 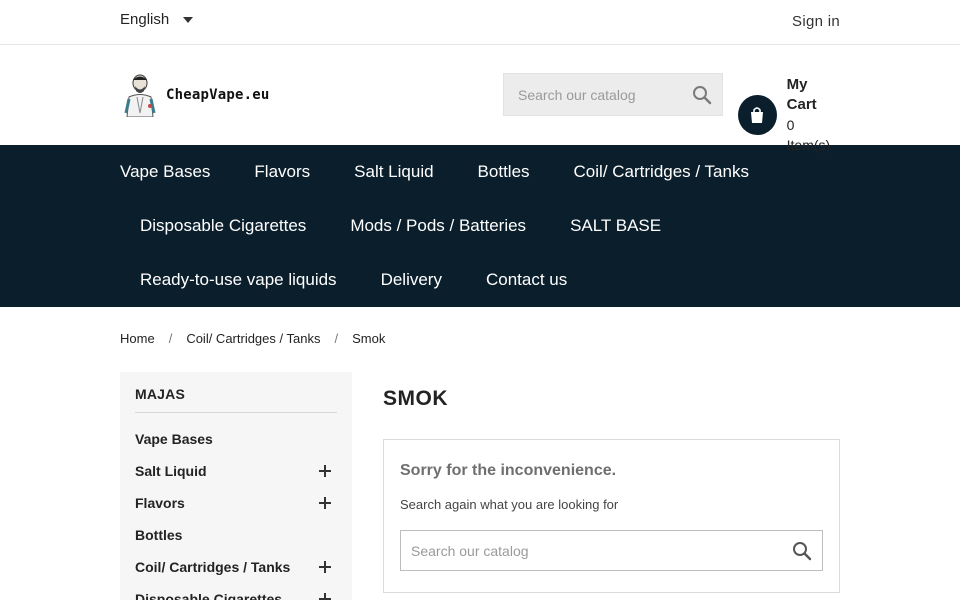 I want to click on cart-badge, so click(x=757, y=115).